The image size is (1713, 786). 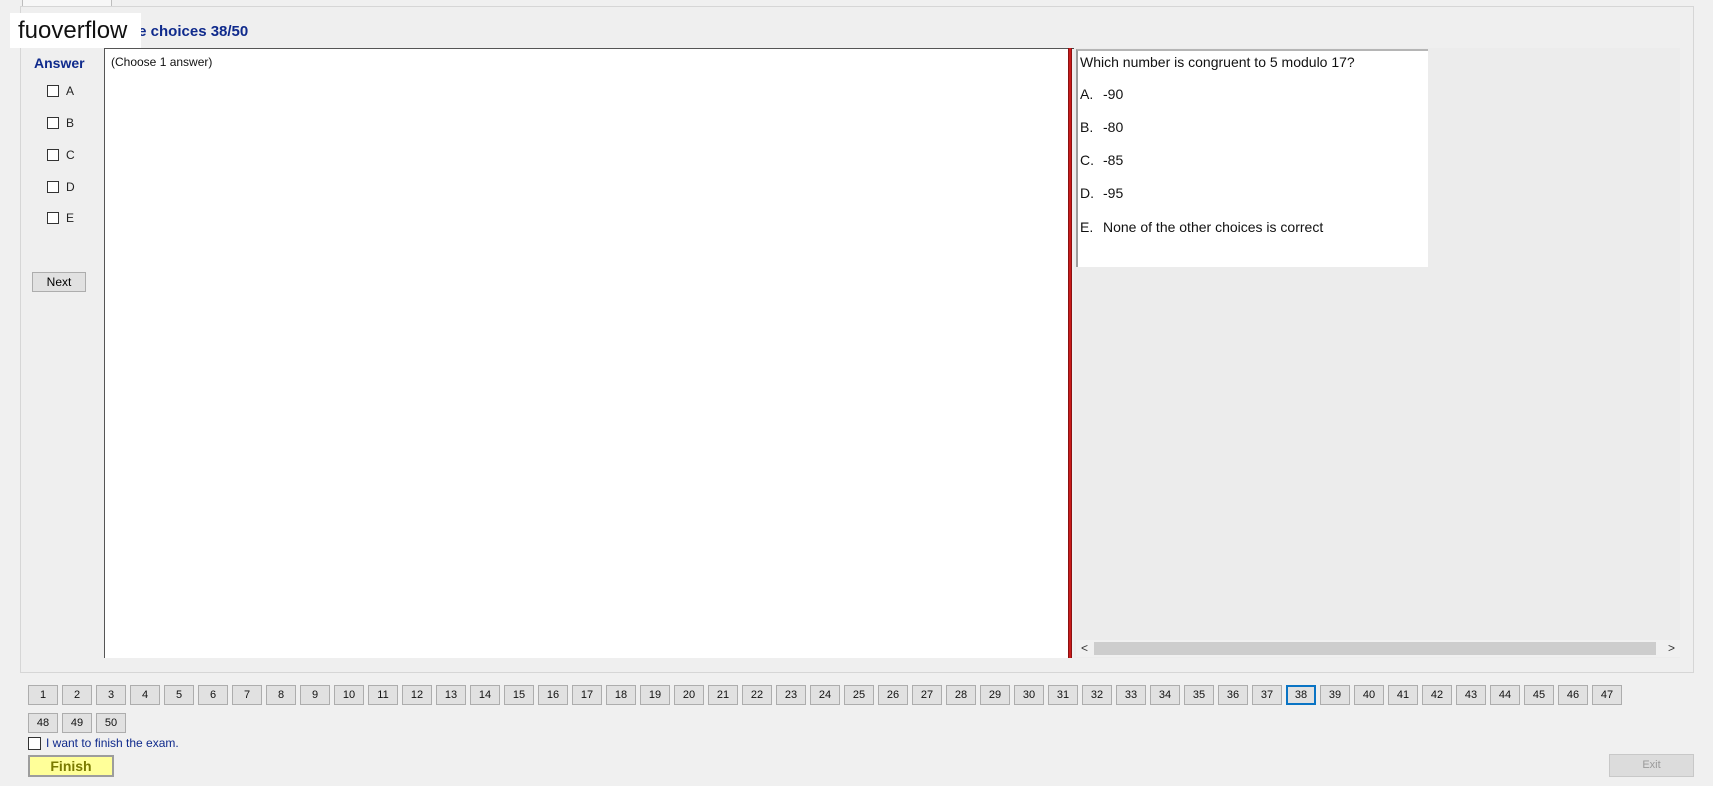 I want to click on question-nav-button: 47, so click(x=1607, y=695).